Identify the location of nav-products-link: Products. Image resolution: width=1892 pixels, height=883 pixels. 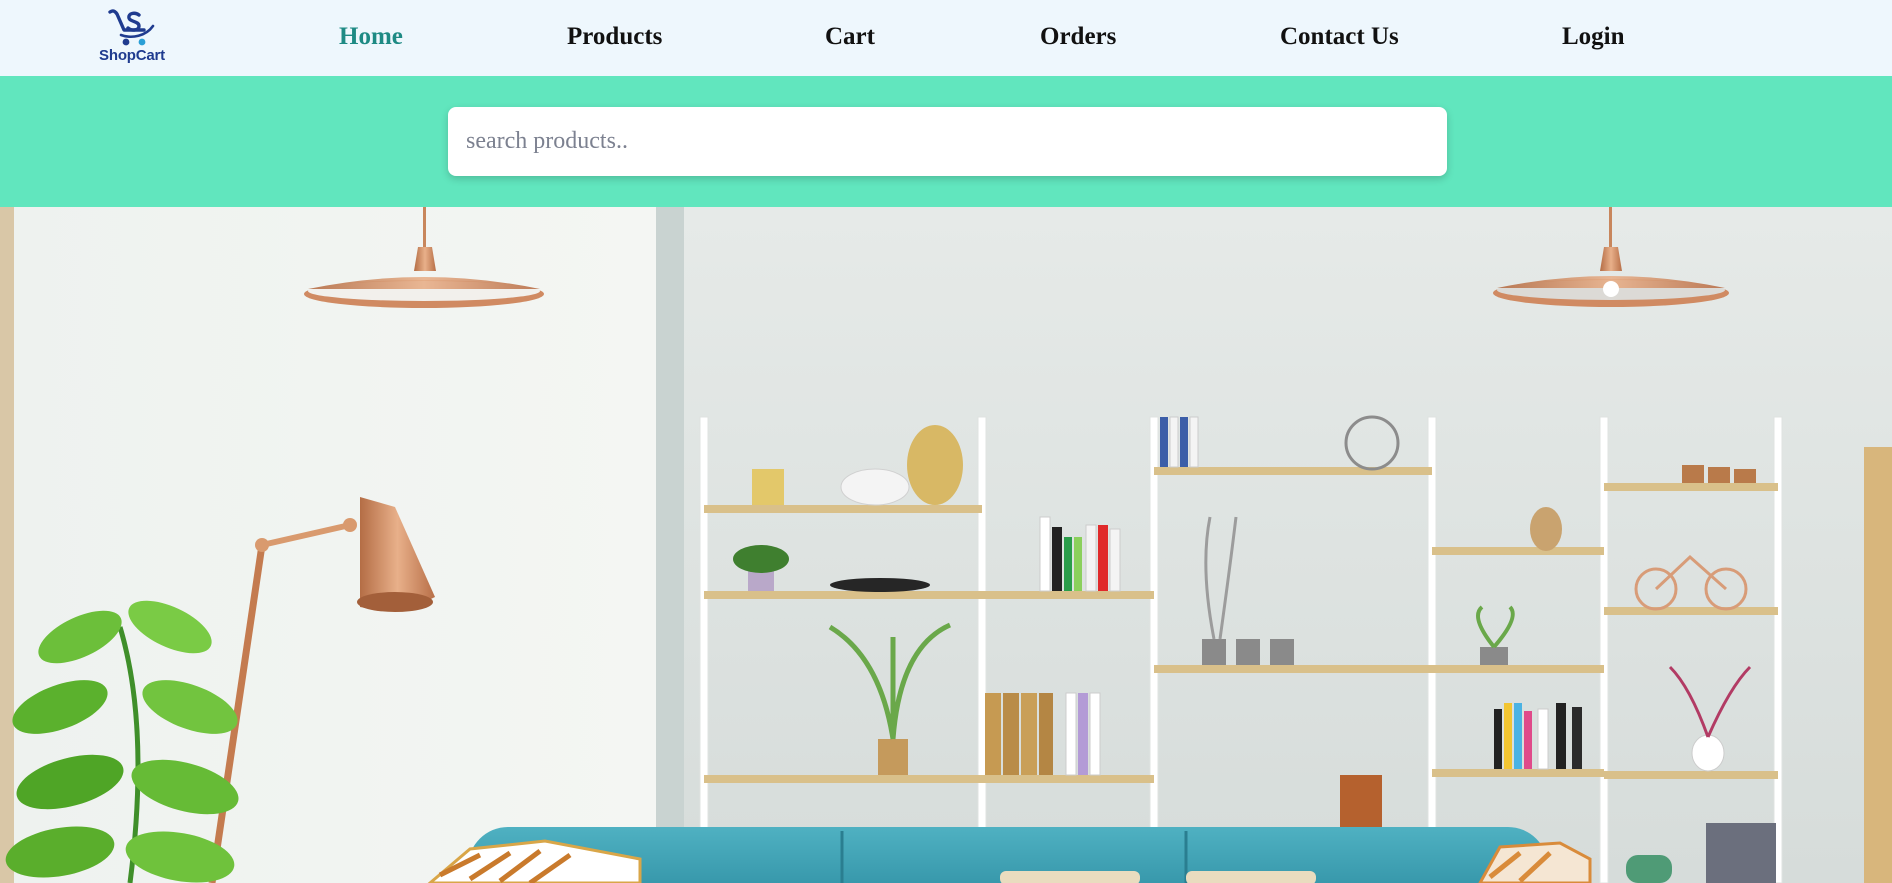
(614, 37).